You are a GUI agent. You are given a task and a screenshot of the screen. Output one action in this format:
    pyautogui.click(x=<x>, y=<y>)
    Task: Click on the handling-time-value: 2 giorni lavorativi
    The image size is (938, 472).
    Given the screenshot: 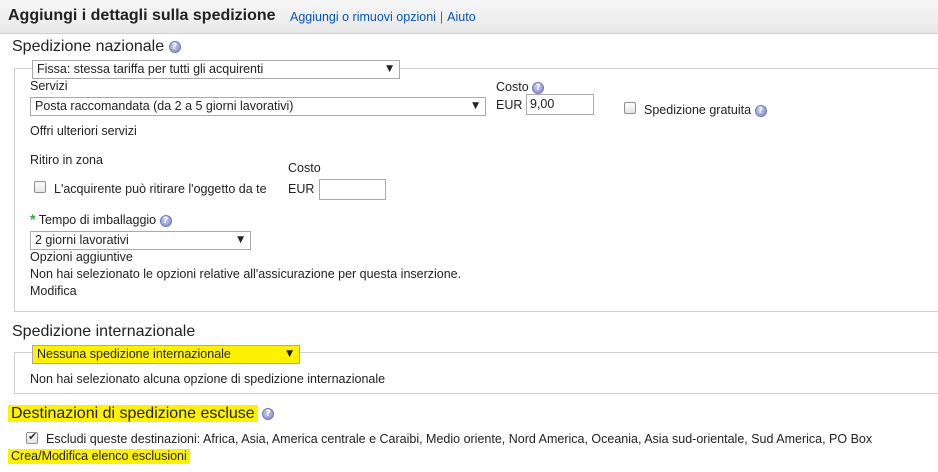 What is the action you would take?
    pyautogui.click(x=82, y=240)
    